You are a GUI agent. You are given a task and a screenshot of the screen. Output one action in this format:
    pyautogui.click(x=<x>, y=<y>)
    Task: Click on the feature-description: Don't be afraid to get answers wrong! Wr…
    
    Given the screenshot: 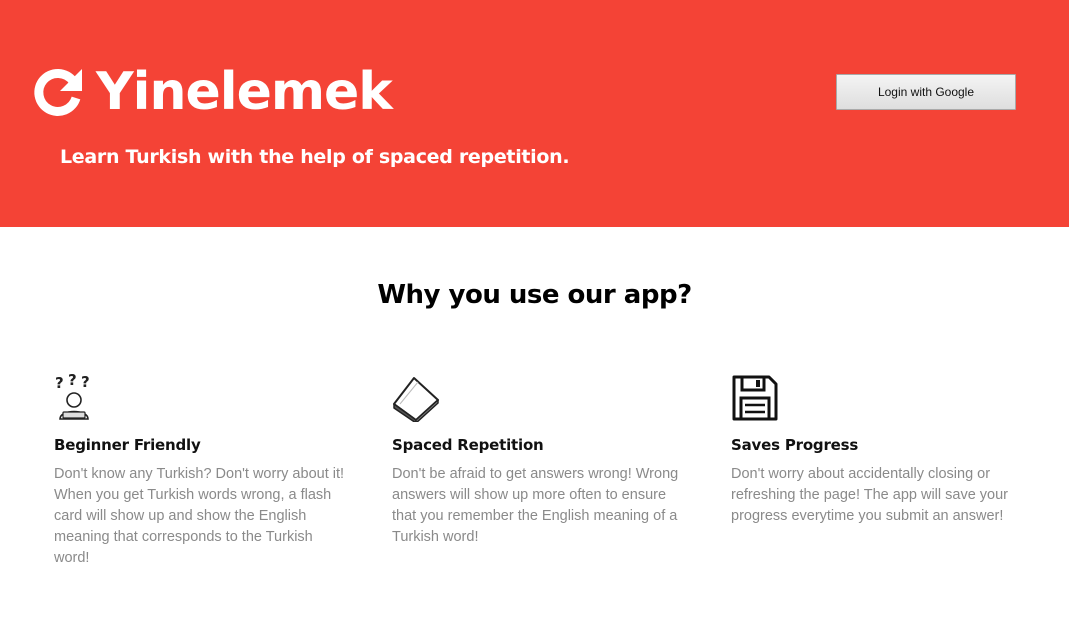 What is the action you would take?
    pyautogui.click(x=535, y=505)
    